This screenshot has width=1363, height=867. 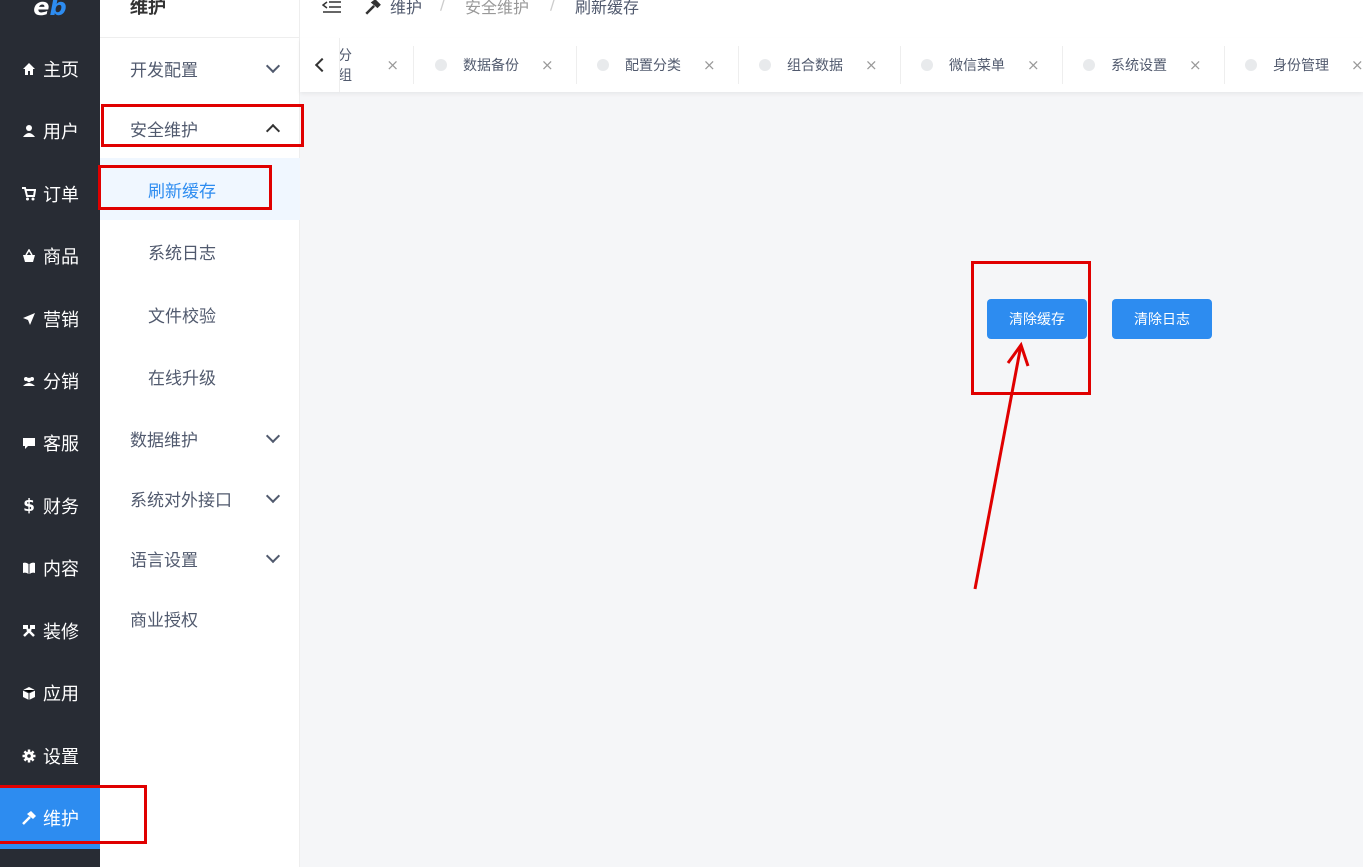 What do you see at coordinates (61, 819) in the screenshot?
I see `nav-item-label: 维护` at bounding box center [61, 819].